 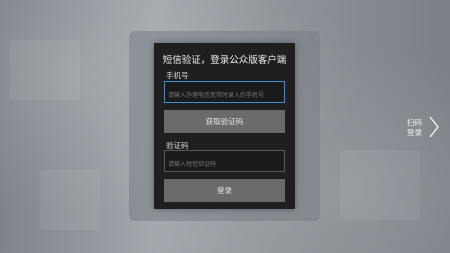 What do you see at coordinates (224, 60) in the screenshot?
I see `dialog-title: 短信验证，登录公众版客户端` at bounding box center [224, 60].